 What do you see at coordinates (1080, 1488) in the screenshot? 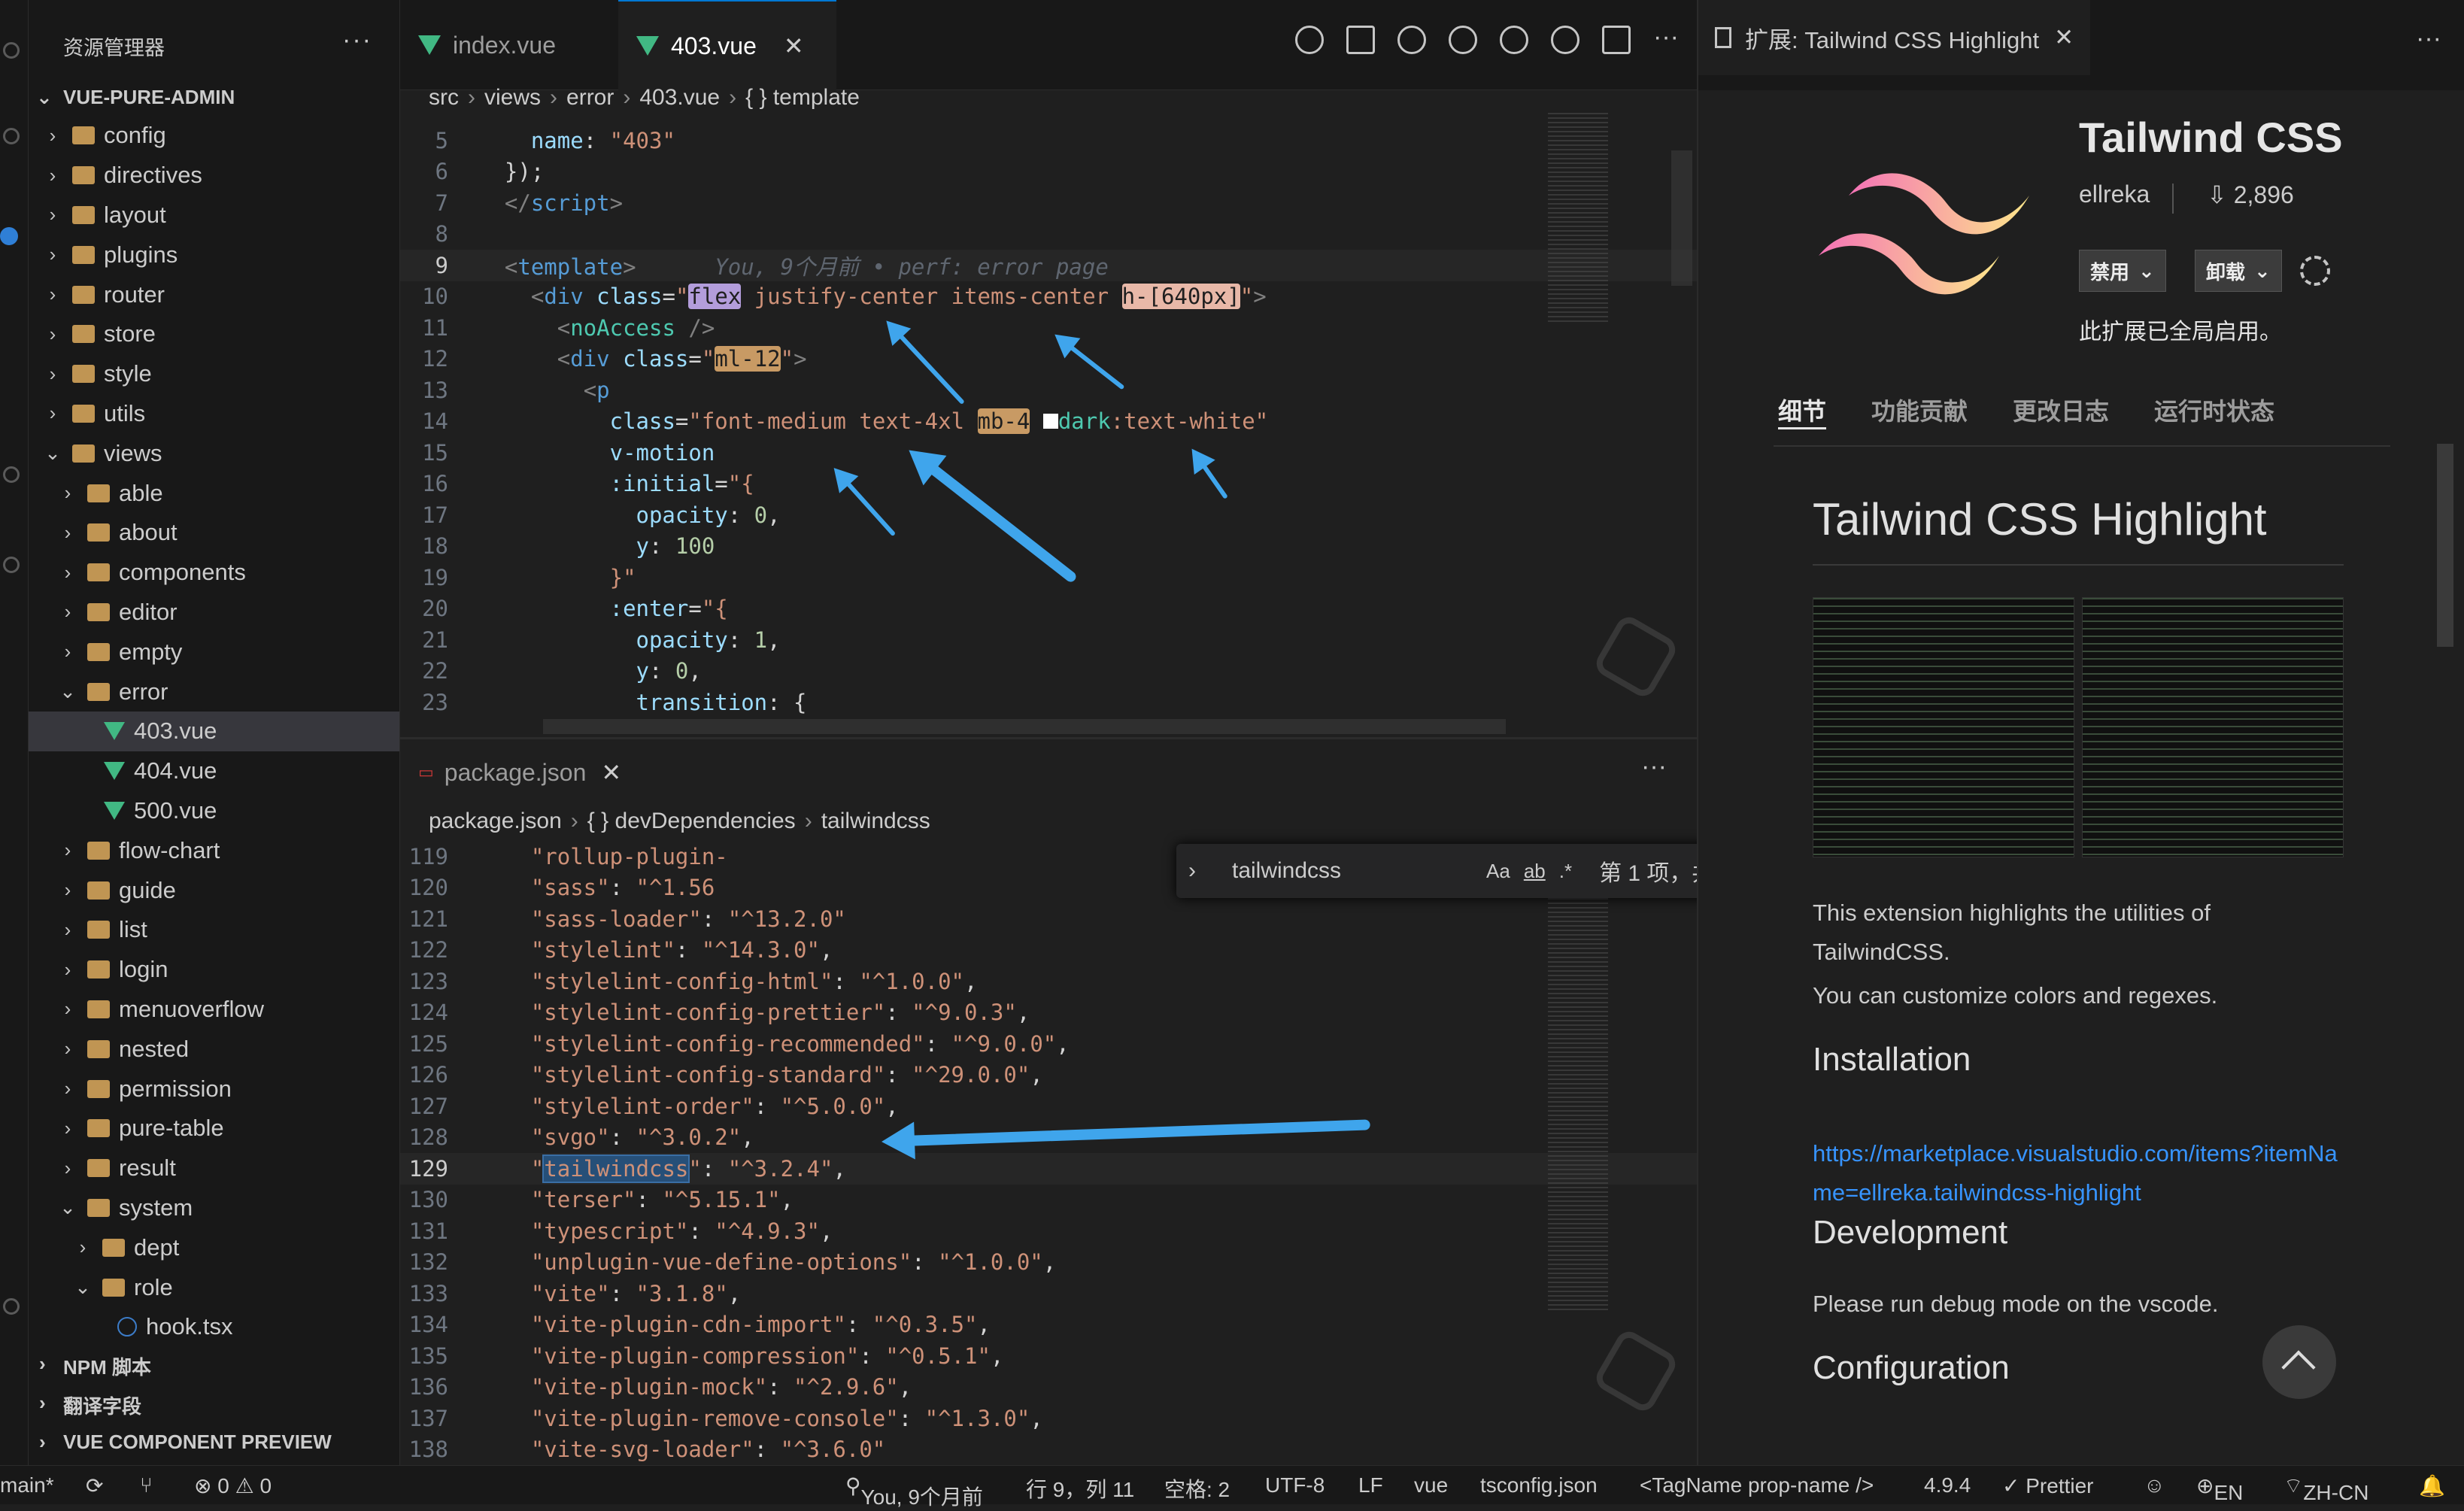
I see `cursor-position: 行 9，列 11` at bounding box center [1080, 1488].